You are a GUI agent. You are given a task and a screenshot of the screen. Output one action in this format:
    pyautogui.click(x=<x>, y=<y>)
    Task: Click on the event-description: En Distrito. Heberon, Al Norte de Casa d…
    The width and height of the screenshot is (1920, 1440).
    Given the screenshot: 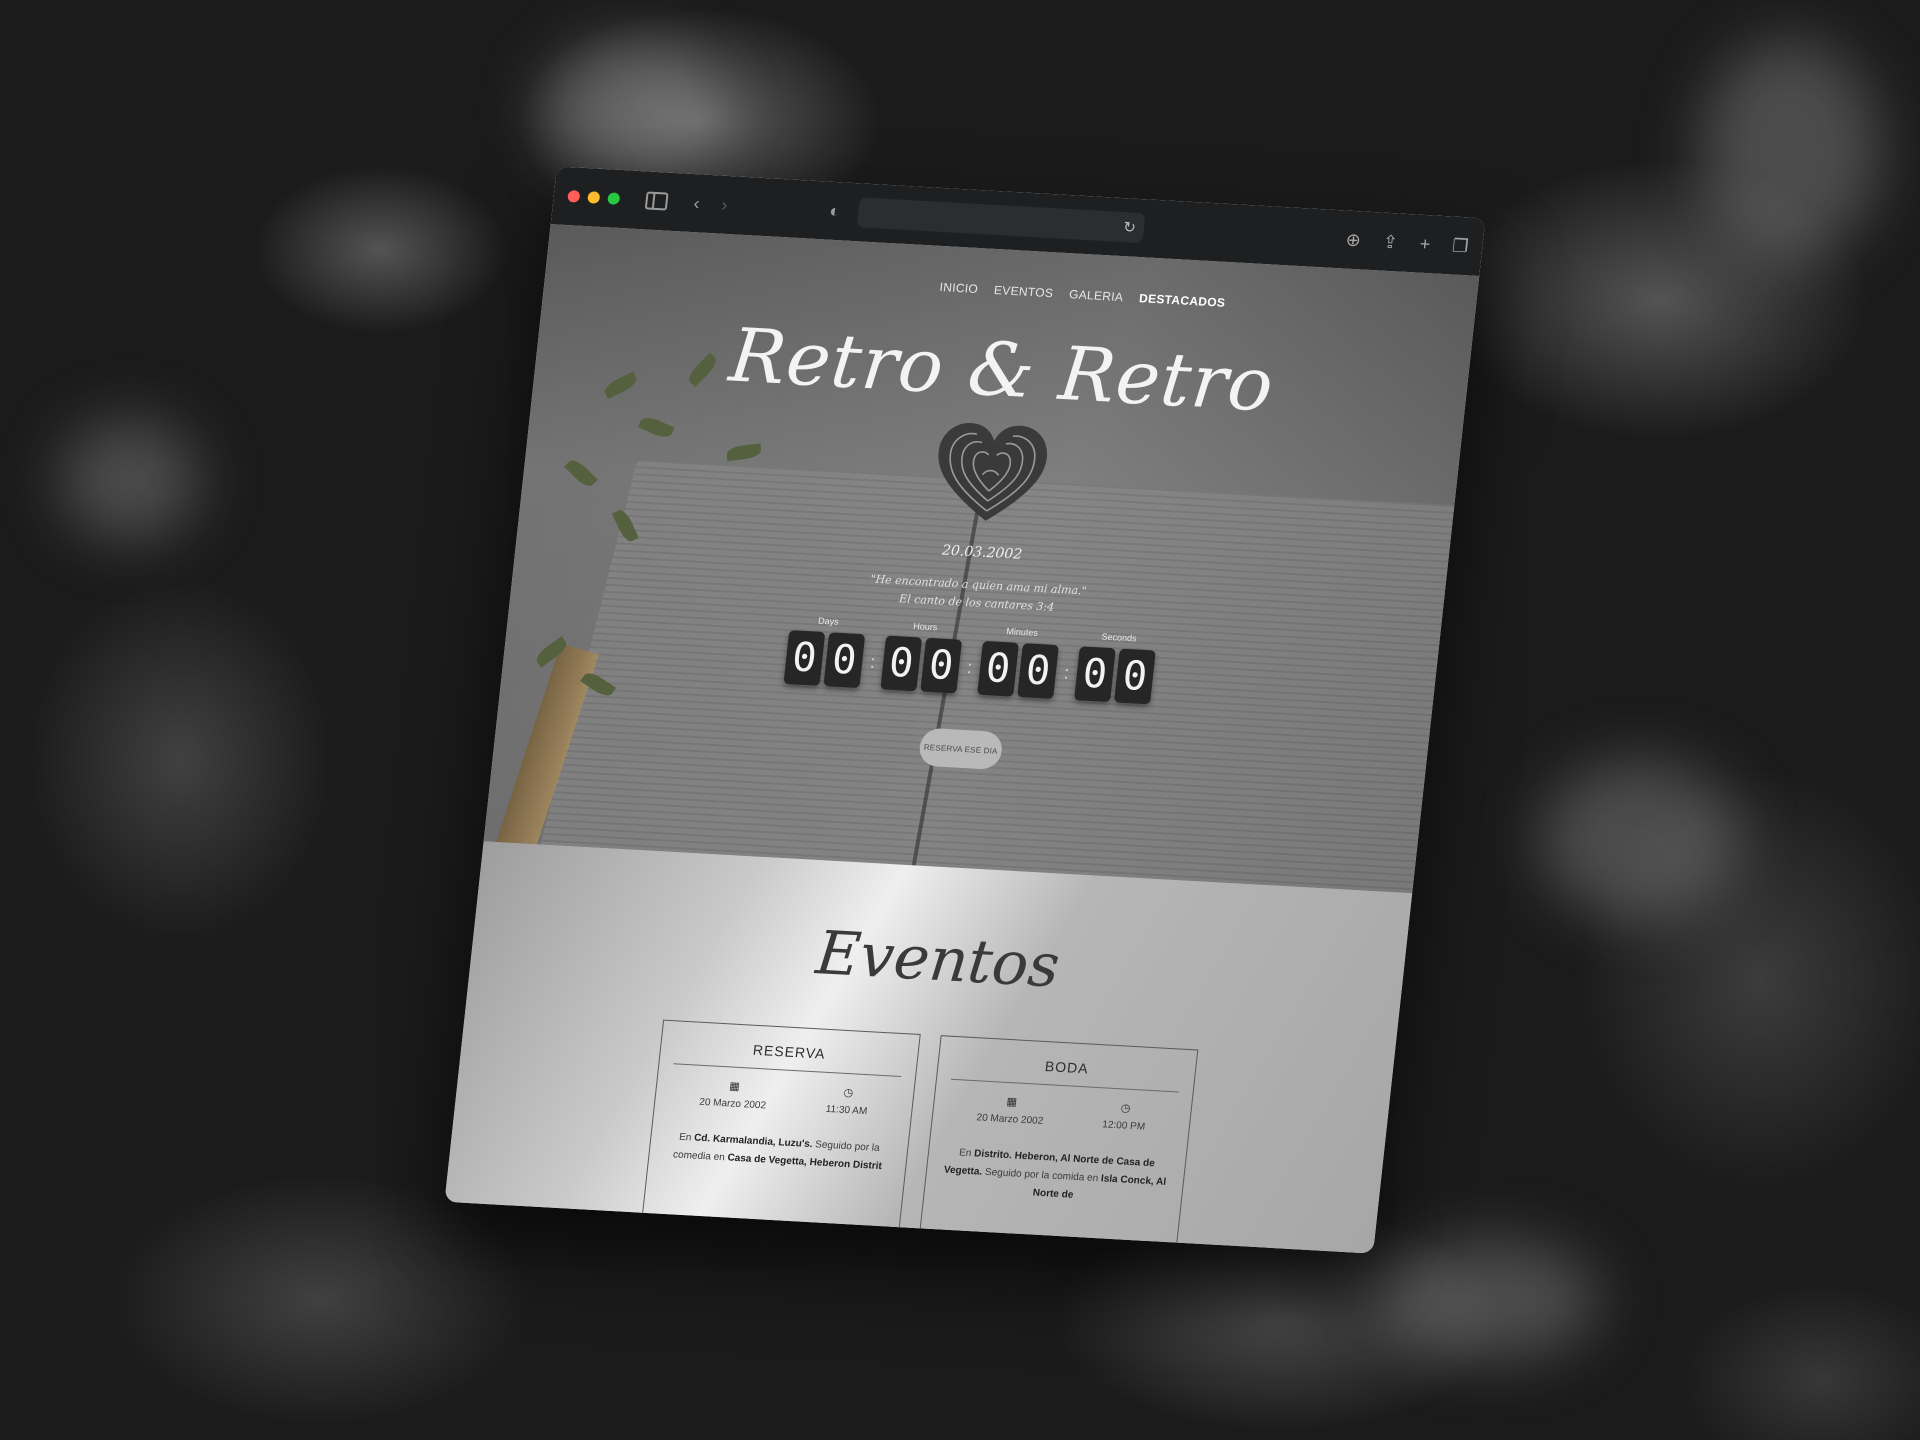 What is the action you would take?
    pyautogui.click(x=1054, y=1177)
    